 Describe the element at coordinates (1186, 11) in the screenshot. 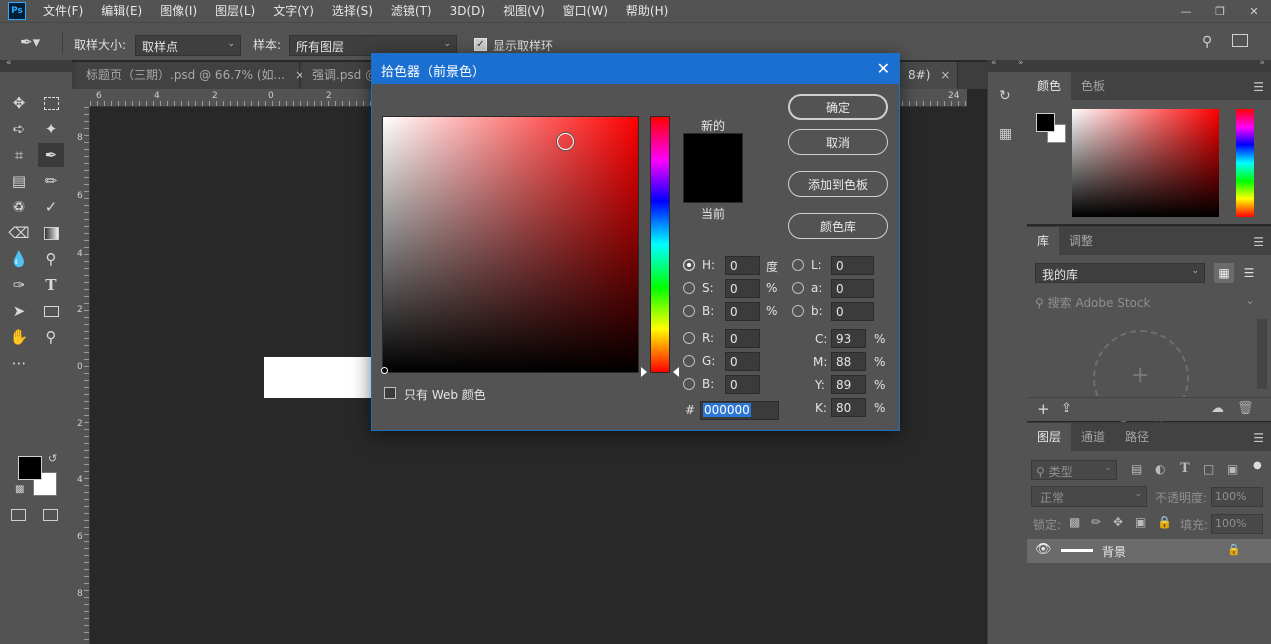

I see `minimize-icon: —` at that location.